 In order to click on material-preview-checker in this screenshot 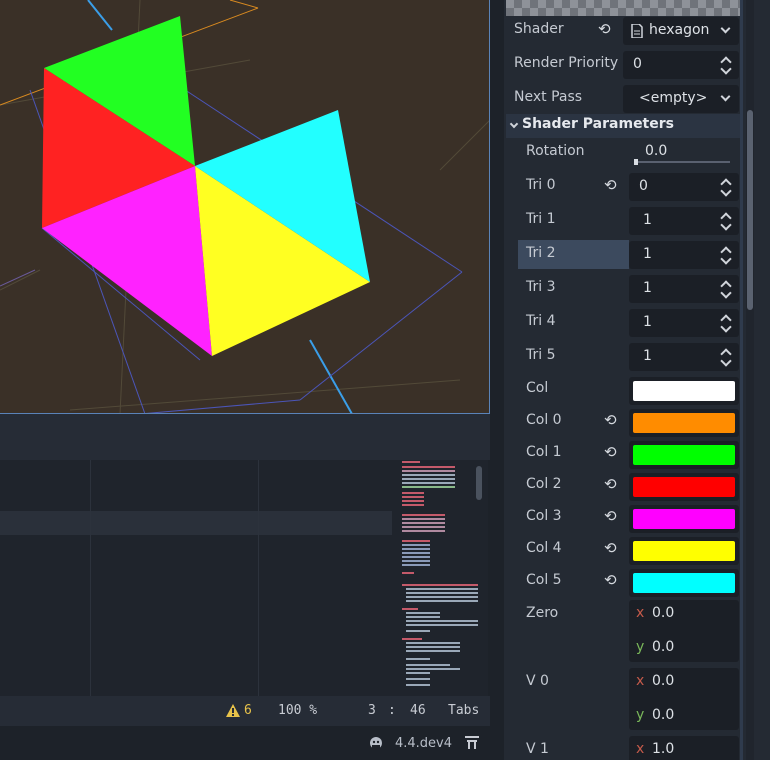, I will do `click(623, 8)`.